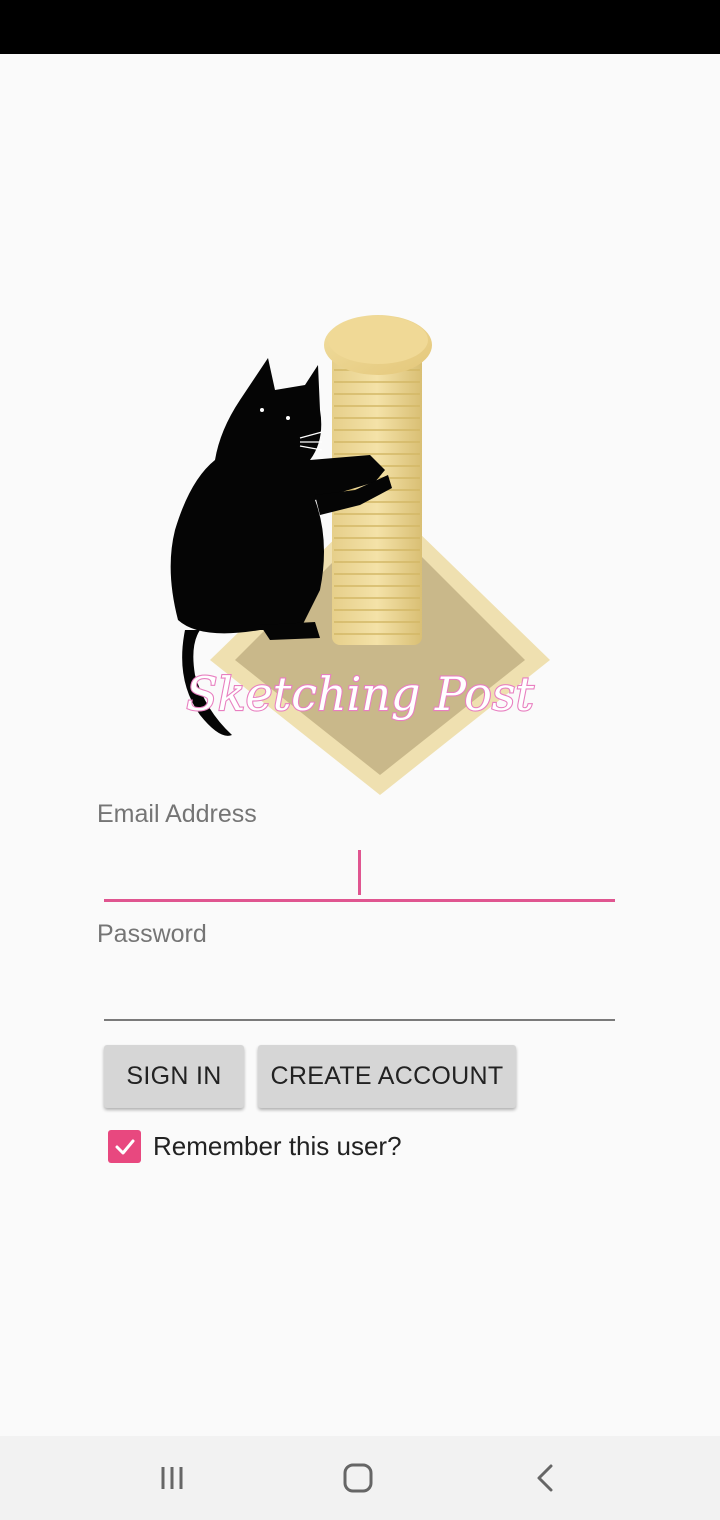 Image resolution: width=720 pixels, height=1520 pixels. I want to click on home-button, so click(358, 1478).